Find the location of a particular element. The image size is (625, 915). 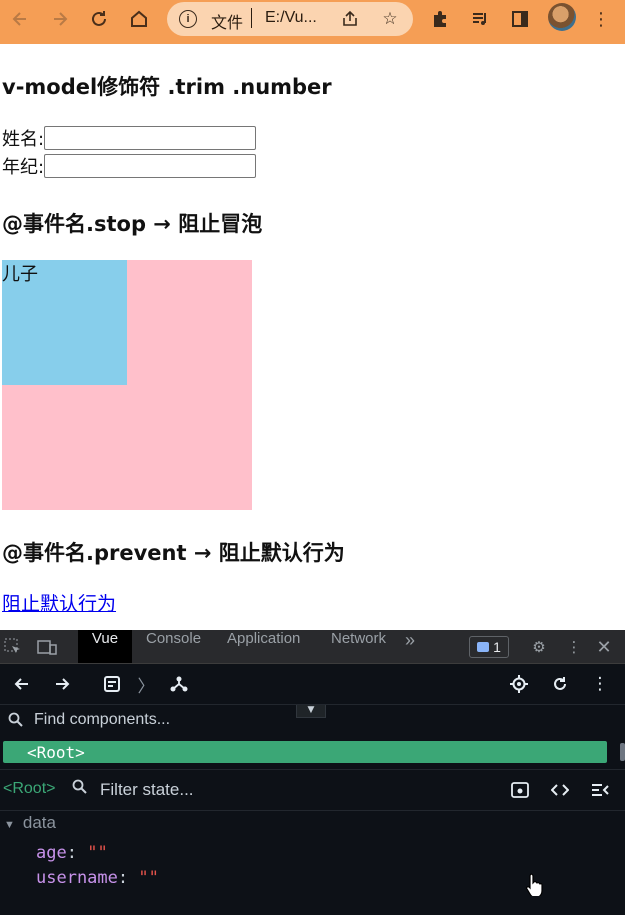

son-box: 儿子 is located at coordinates (64, 322).